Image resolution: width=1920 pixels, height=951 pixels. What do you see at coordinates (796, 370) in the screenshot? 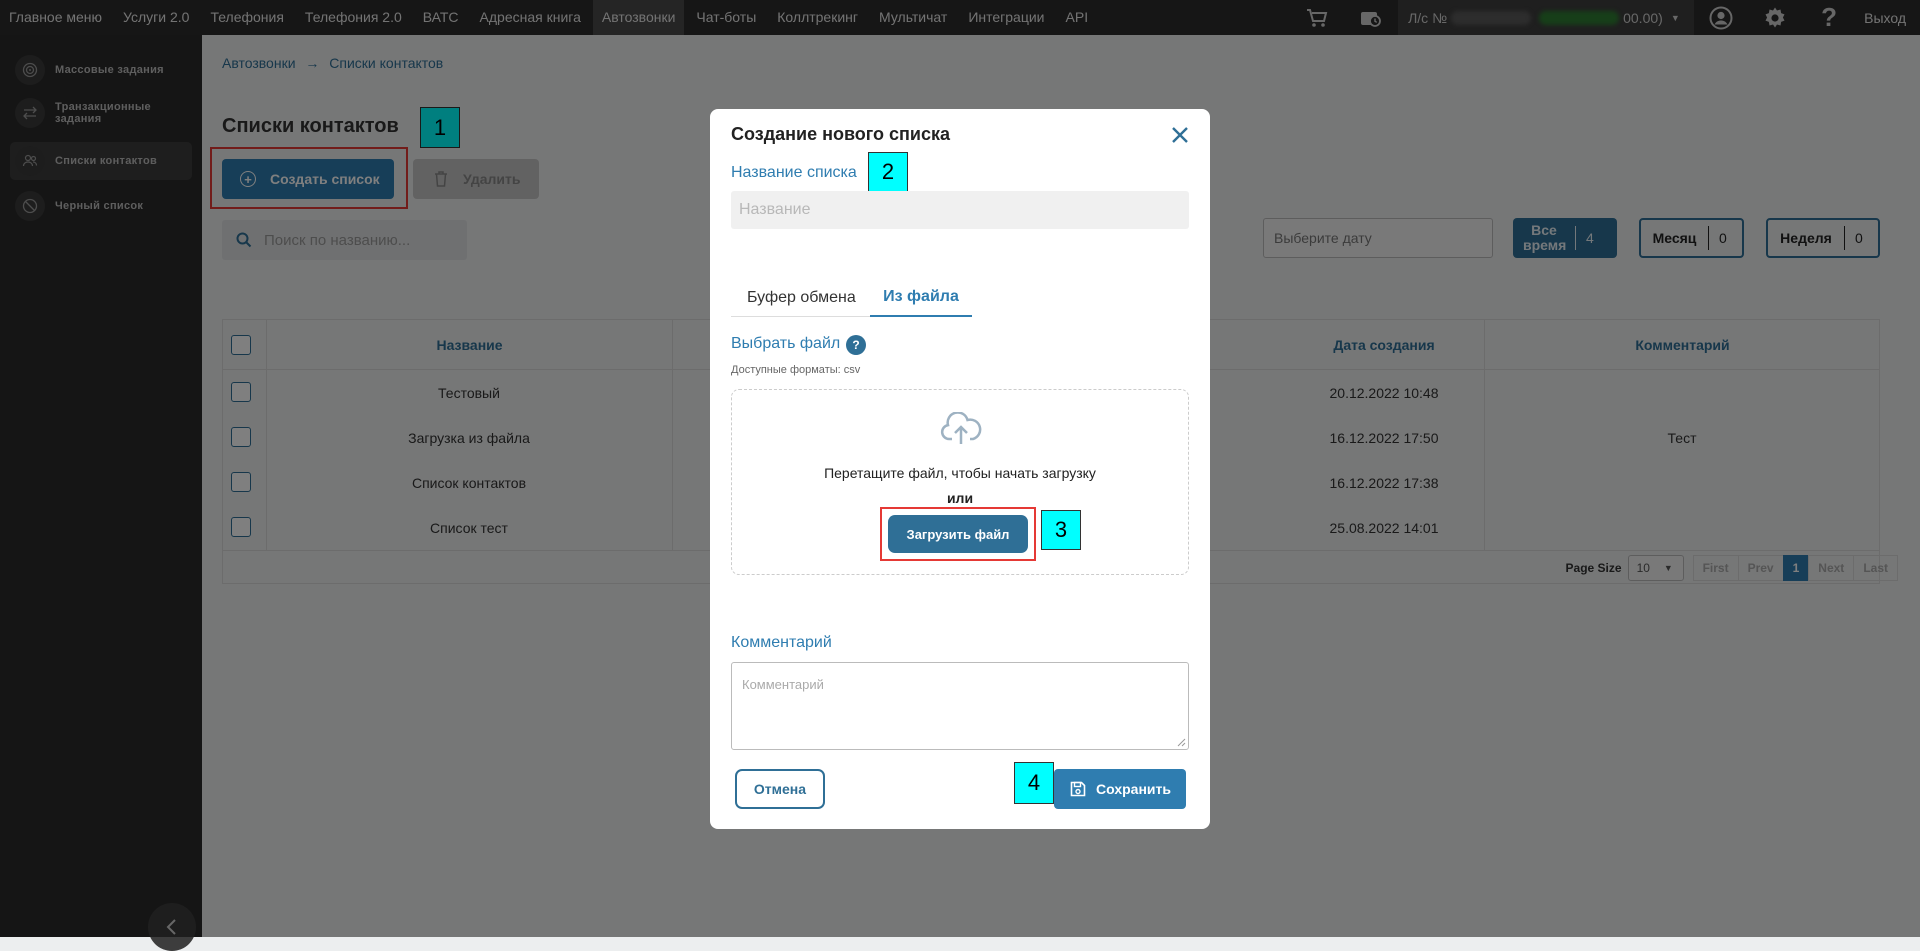
I see `available-formats: Доступные форматы: csv` at bounding box center [796, 370].